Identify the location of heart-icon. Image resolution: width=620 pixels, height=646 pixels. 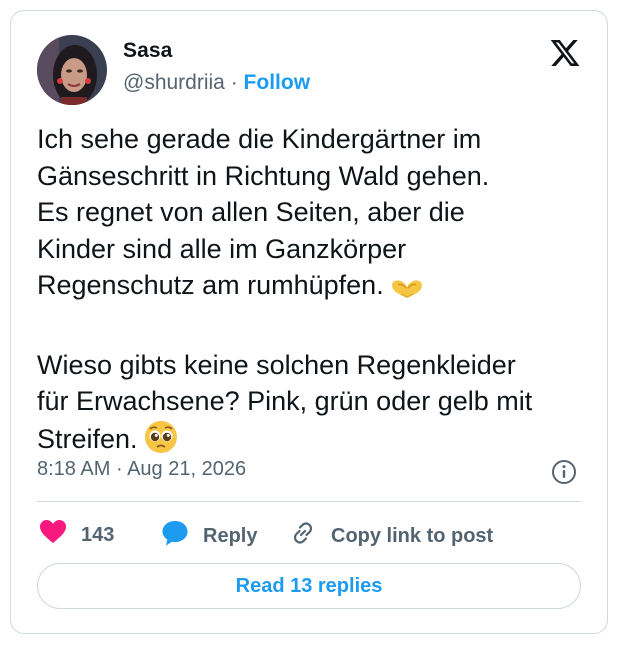
(60, 535).